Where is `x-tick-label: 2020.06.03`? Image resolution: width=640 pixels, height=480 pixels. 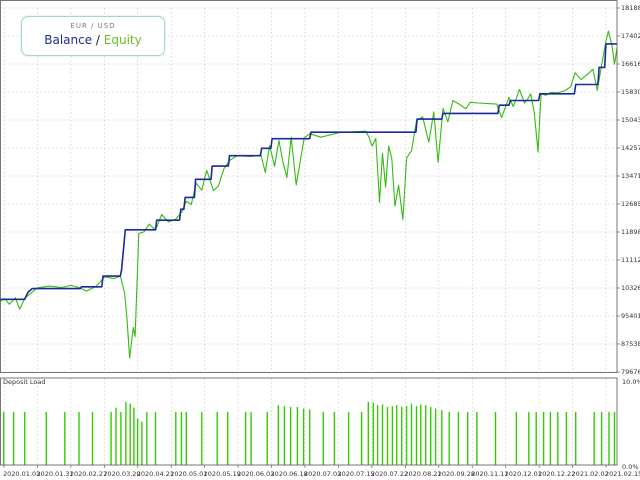 x-tick-label: 2020.06.03 is located at coordinates (255, 474).